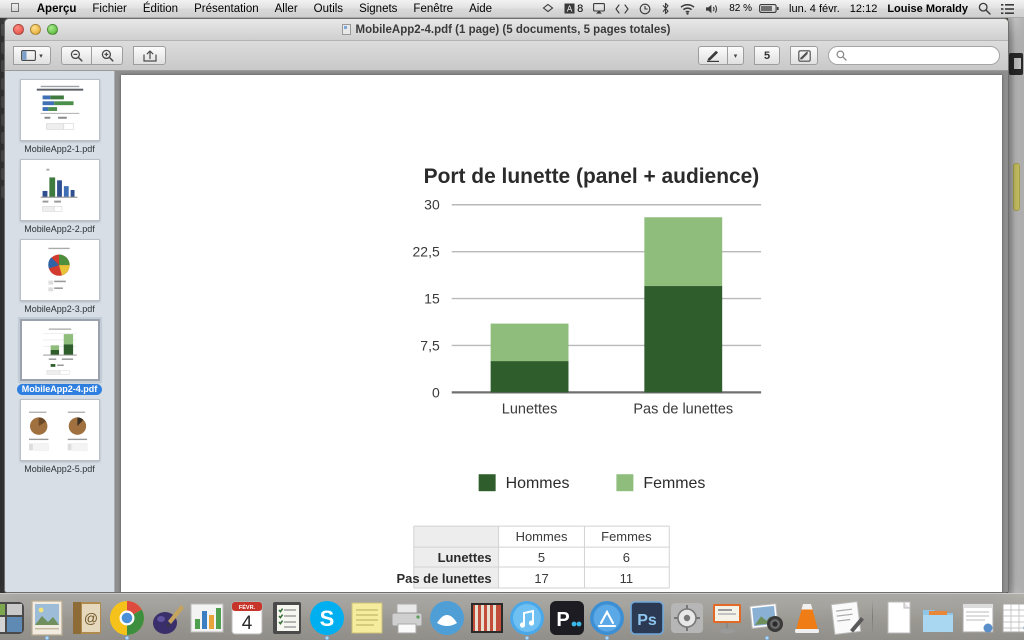 Image resolution: width=1024 pixels, height=640 pixels. I want to click on preview-icon, so click(47, 619).